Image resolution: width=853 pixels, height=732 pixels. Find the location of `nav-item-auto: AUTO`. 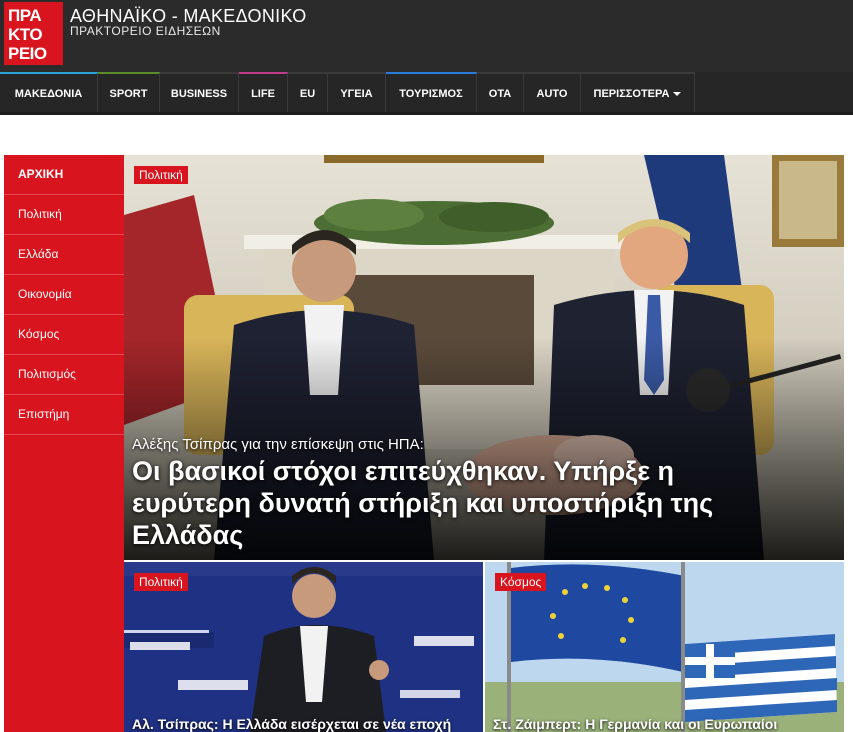

nav-item-auto: AUTO is located at coordinates (552, 92).